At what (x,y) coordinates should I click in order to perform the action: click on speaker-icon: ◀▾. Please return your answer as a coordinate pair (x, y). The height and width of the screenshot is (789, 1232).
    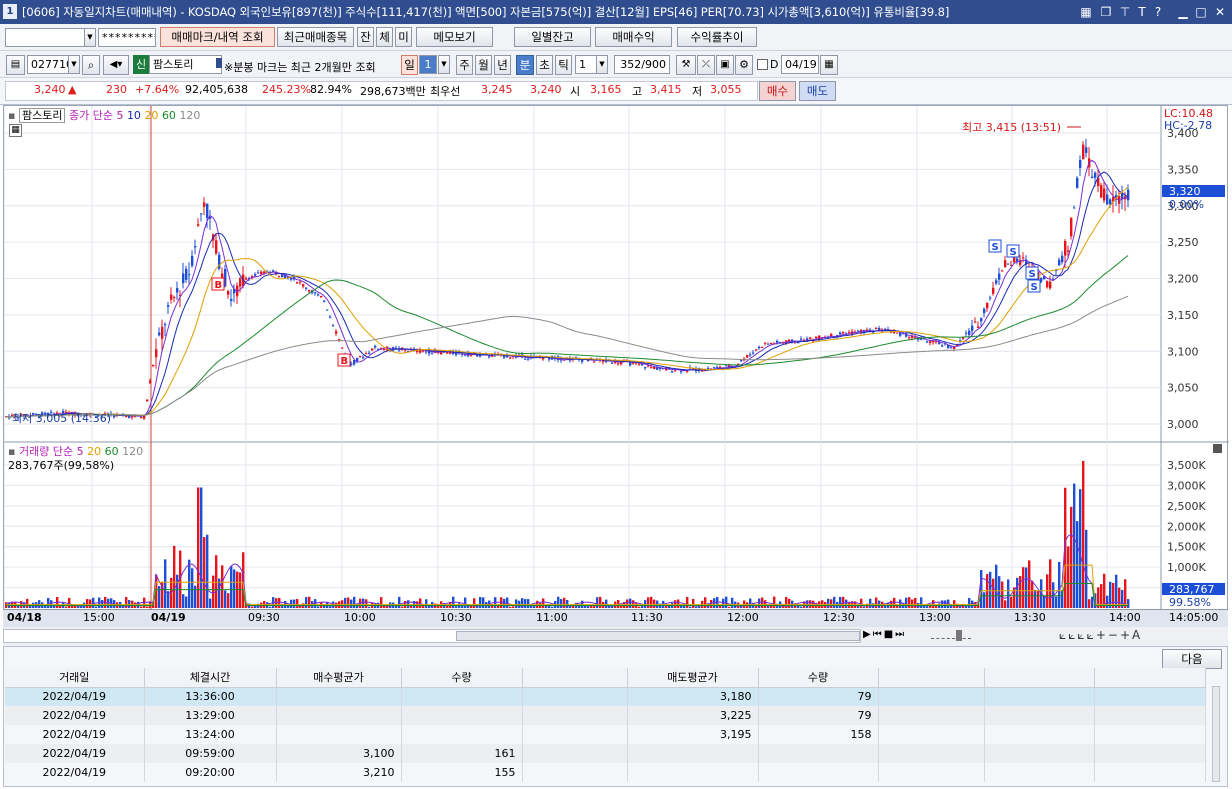
    Looking at the image, I should click on (116, 65).